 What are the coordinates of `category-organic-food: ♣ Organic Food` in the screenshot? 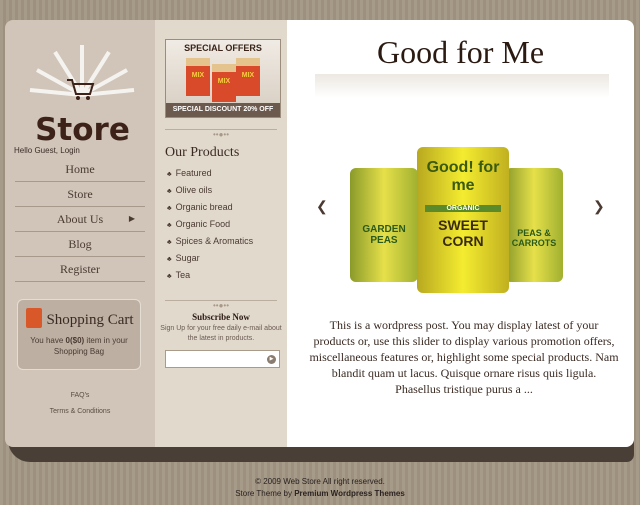 It's located at (210, 225).